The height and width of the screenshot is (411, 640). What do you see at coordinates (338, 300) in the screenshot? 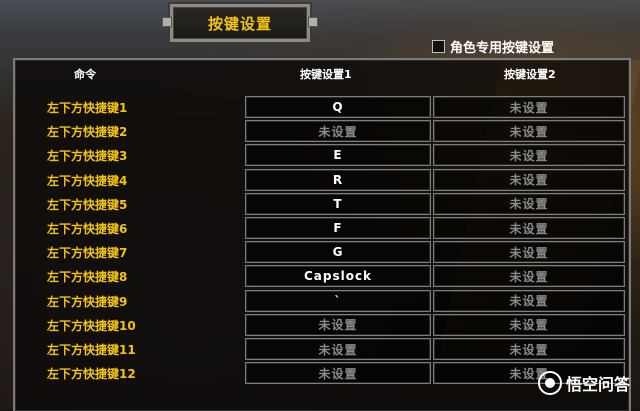
I see `keybind-slot-1-button: `` at bounding box center [338, 300].